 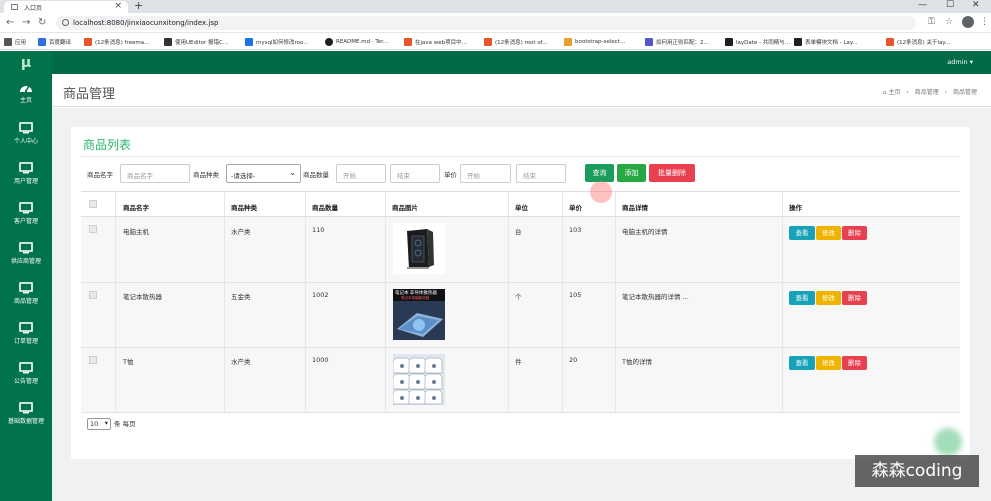 I want to click on page-size-select: 10 ▾, so click(x=99, y=424).